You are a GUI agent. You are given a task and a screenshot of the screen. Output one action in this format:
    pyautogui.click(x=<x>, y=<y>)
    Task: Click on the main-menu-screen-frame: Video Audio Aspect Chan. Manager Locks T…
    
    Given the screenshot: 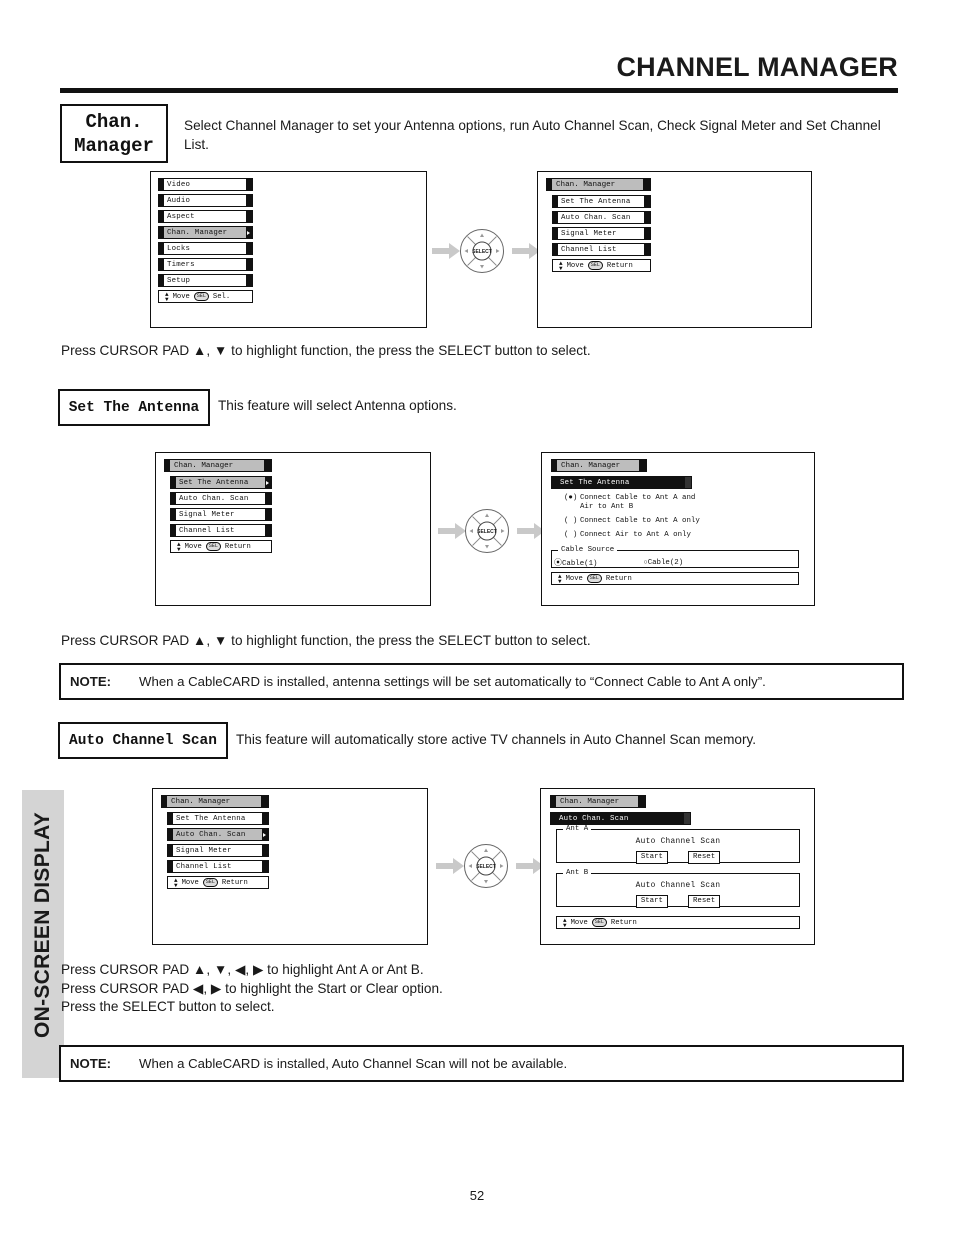 What is the action you would take?
    pyautogui.click(x=288, y=249)
    